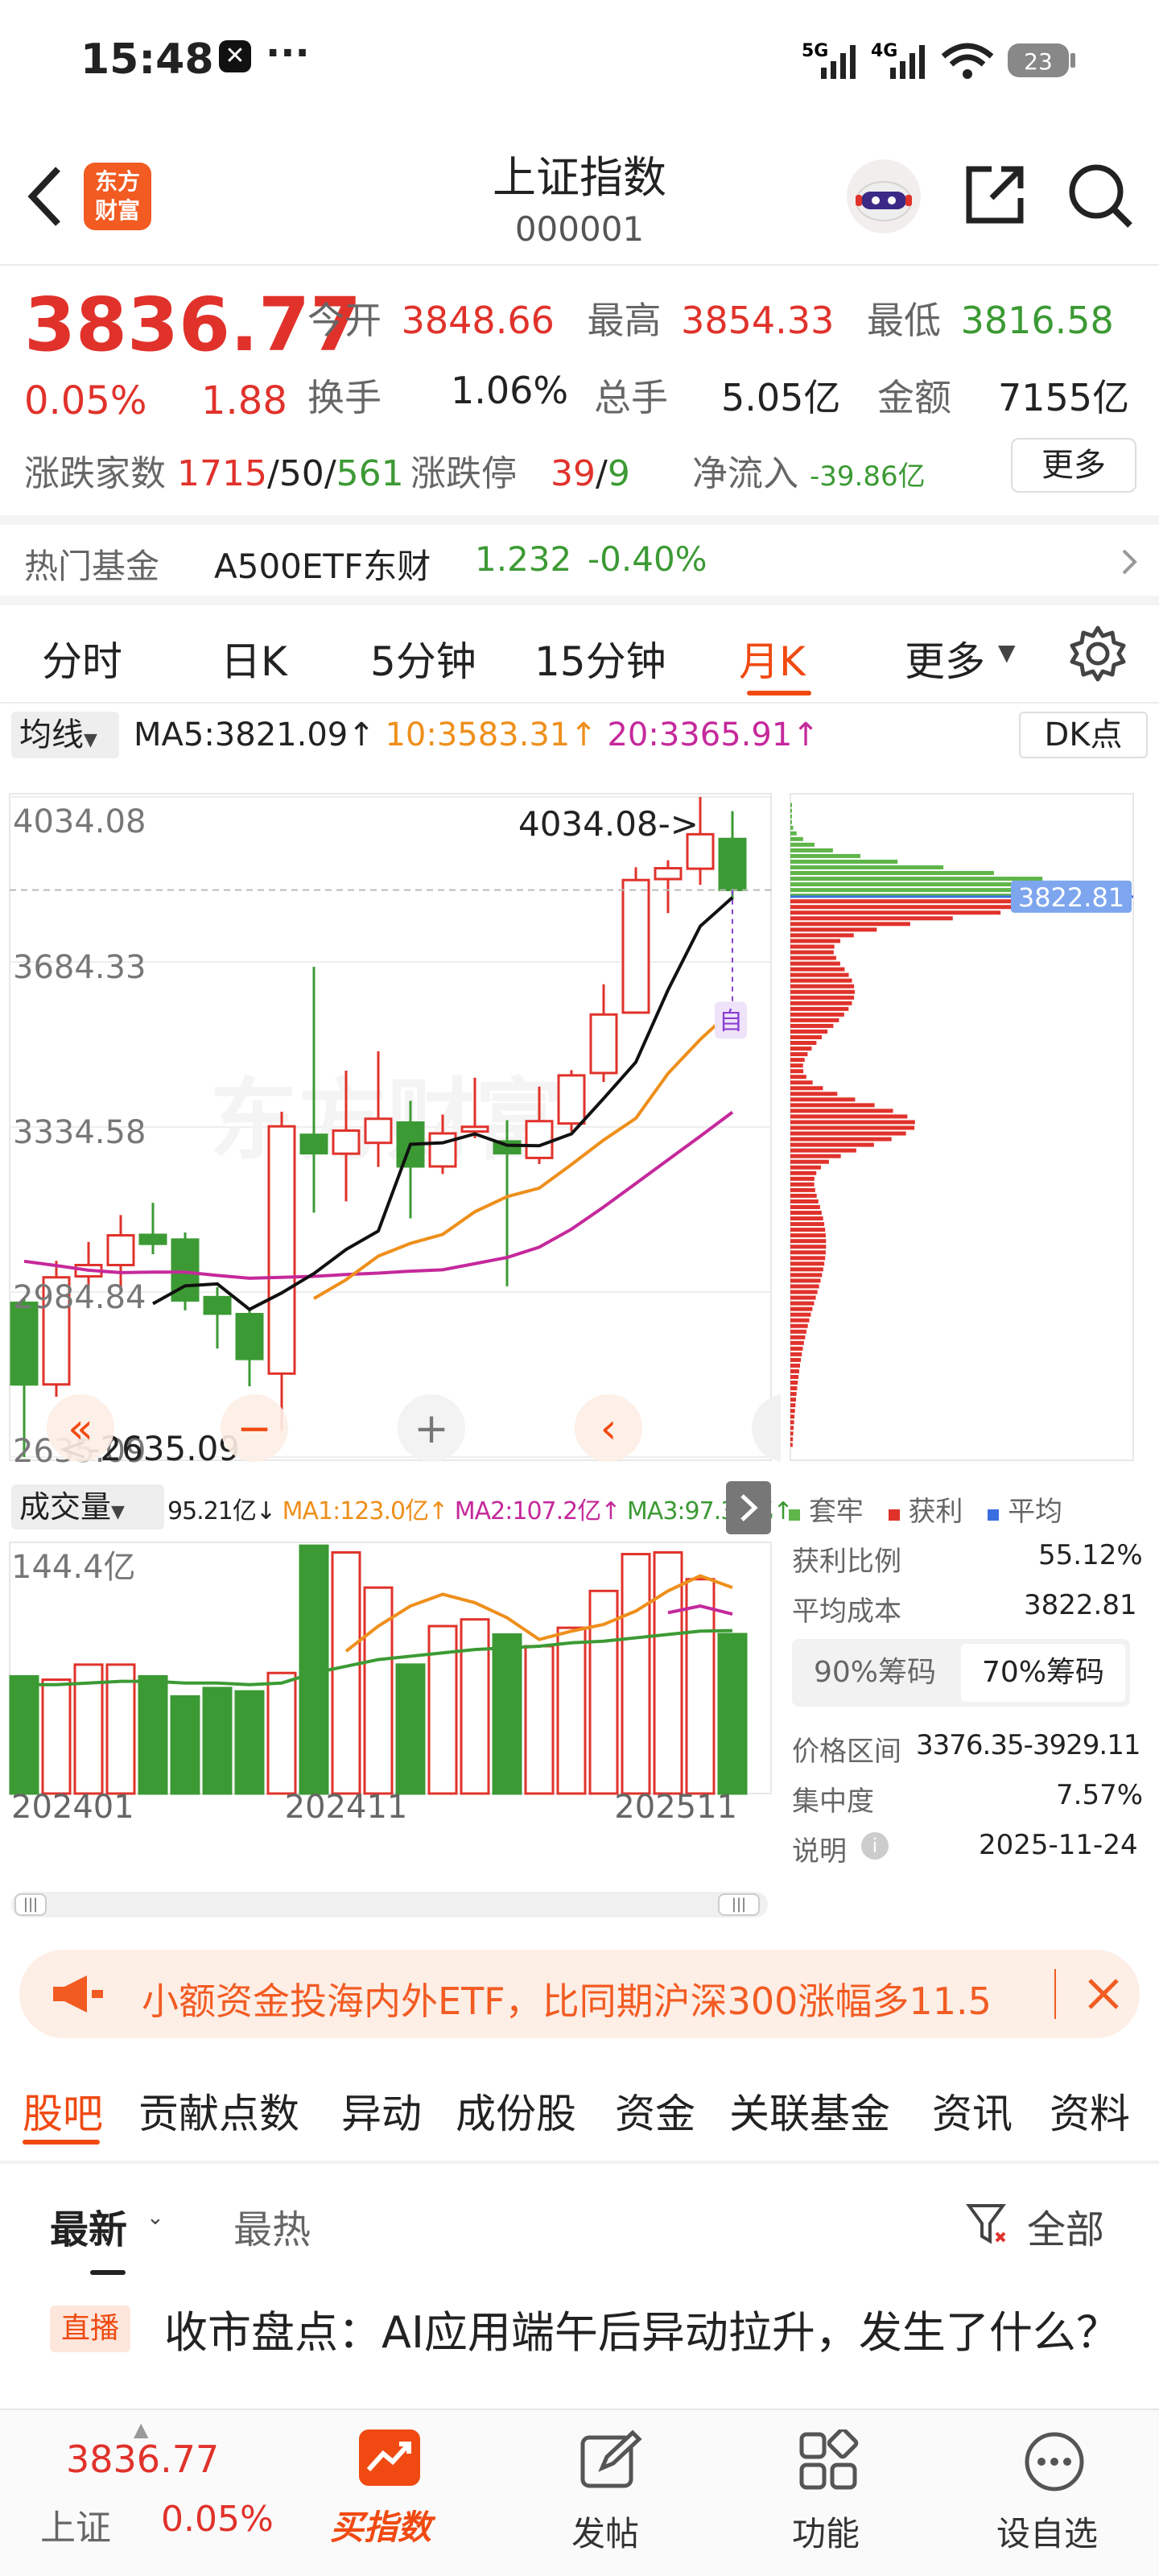 This screenshot has height=2576, width=1159. I want to click on filter-all: 全部, so click(1065, 2226).